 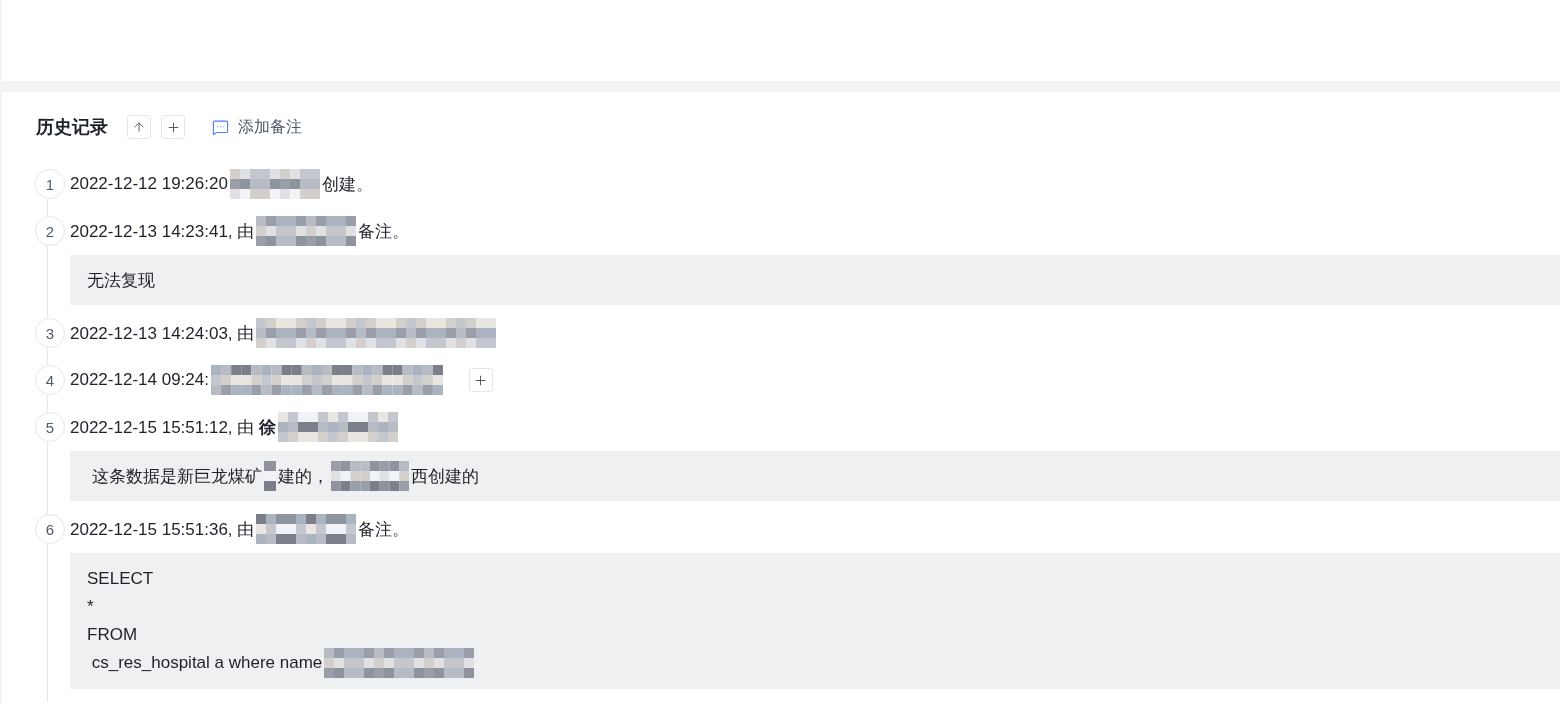 I want to click on code-line: *, so click(x=90, y=607).